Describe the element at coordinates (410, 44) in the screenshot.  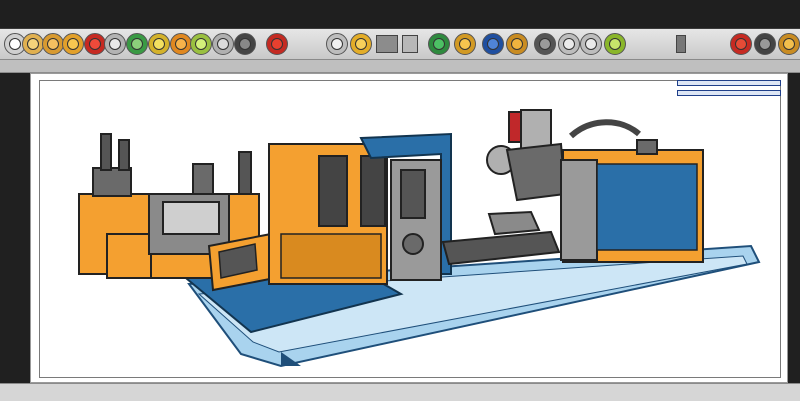
I see `layer-2-icon` at that location.